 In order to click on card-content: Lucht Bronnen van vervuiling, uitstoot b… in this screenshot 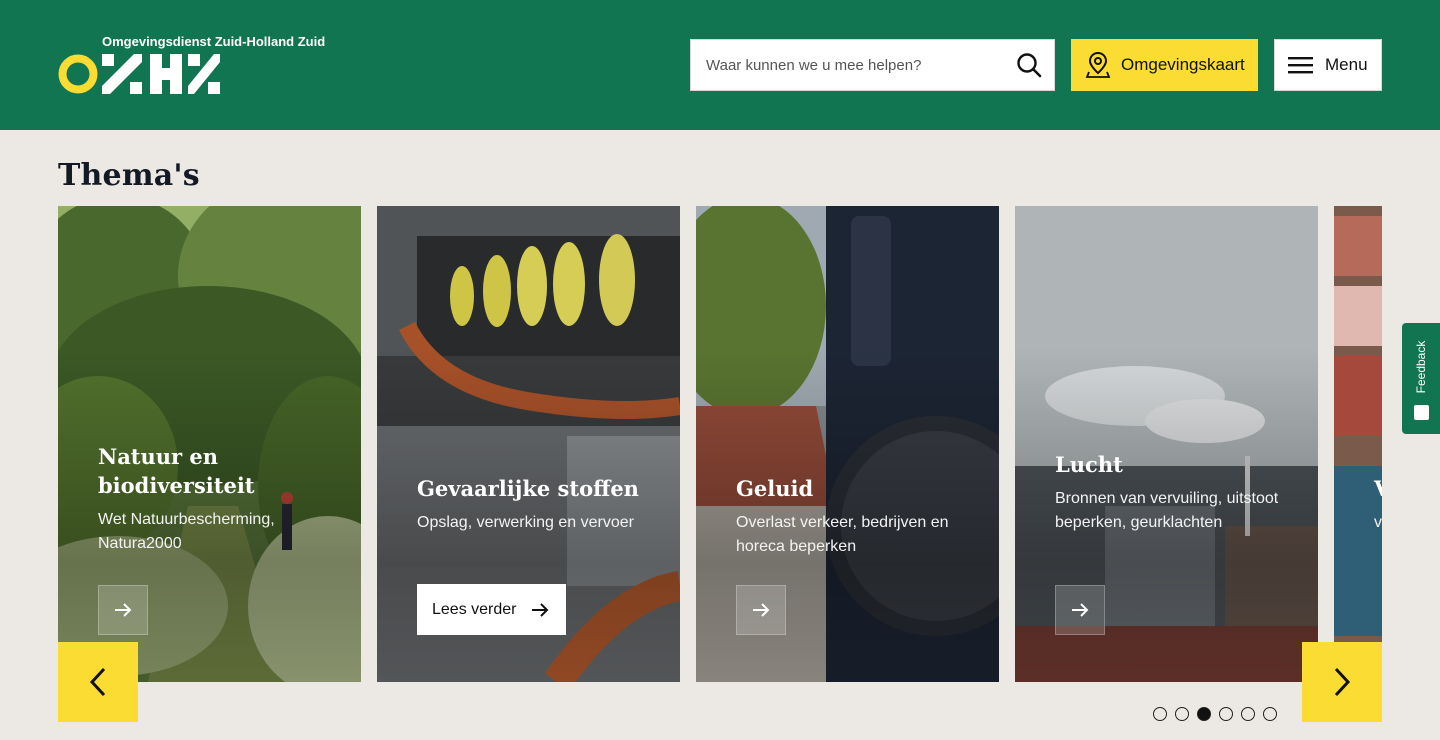, I will do `click(1176, 492)`.